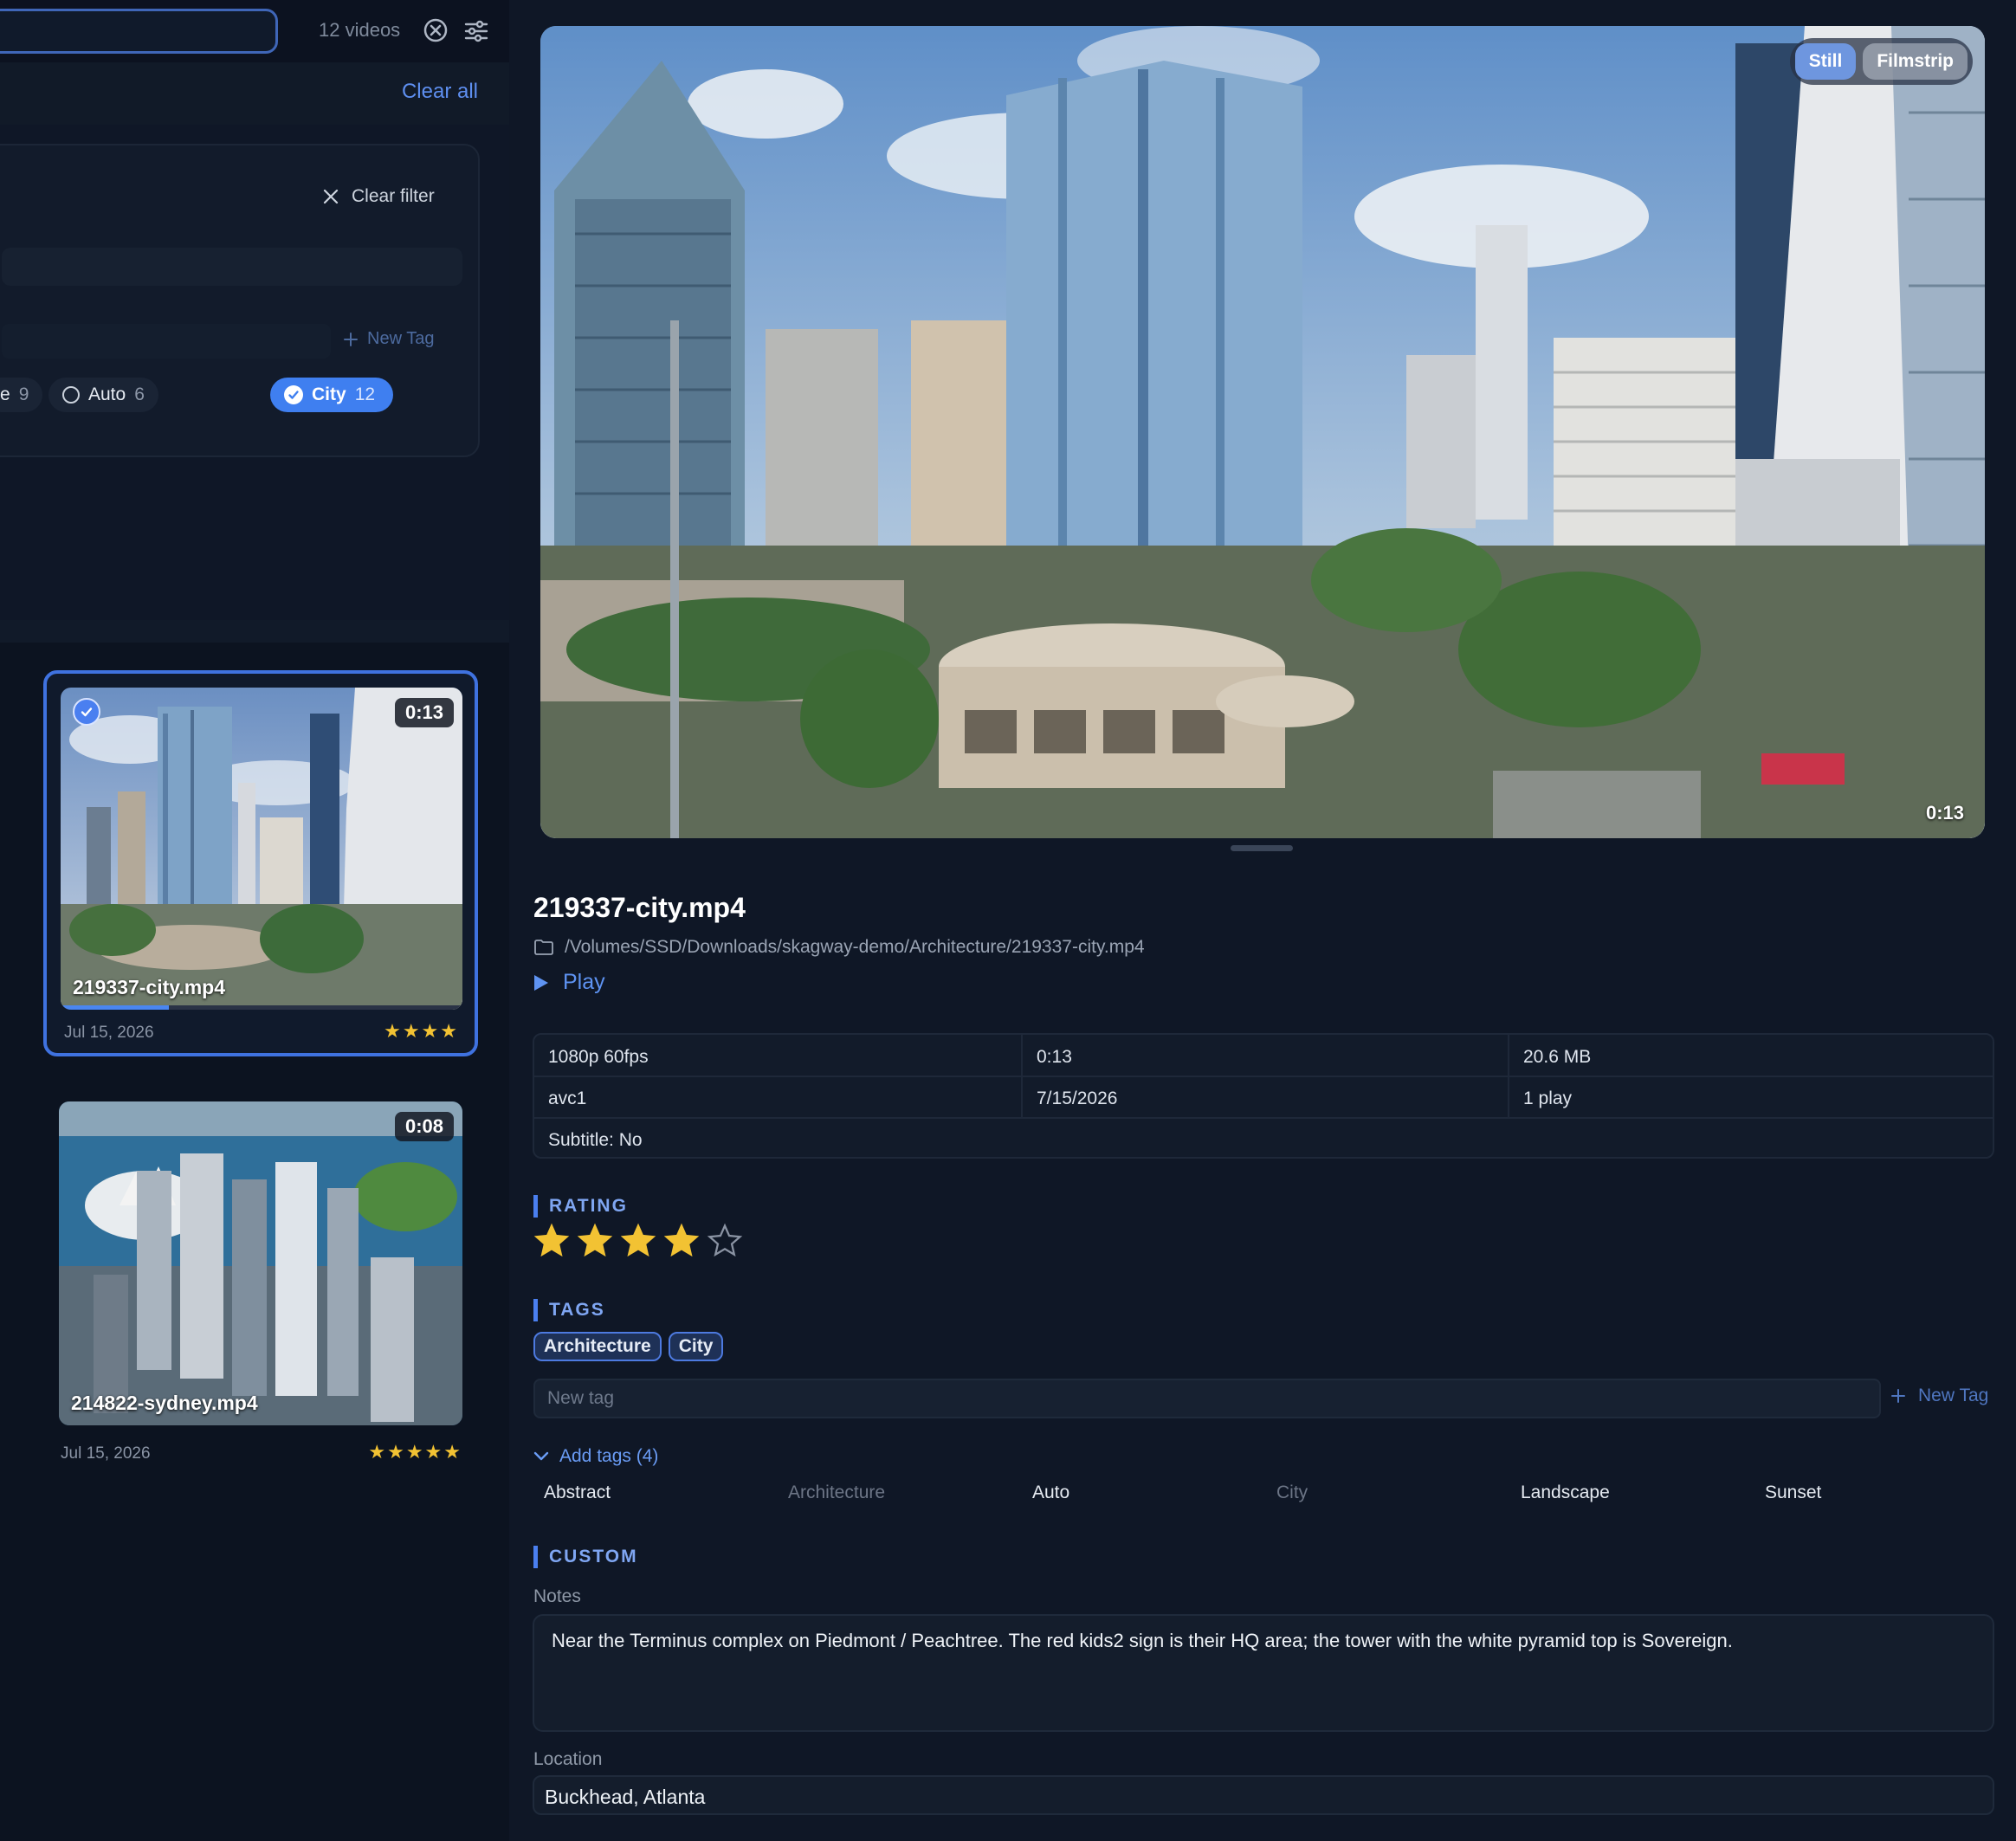 The width and height of the screenshot is (2016, 1841). What do you see at coordinates (837, 1492) in the screenshot?
I see `suggested-tag-architecture: Architecture` at bounding box center [837, 1492].